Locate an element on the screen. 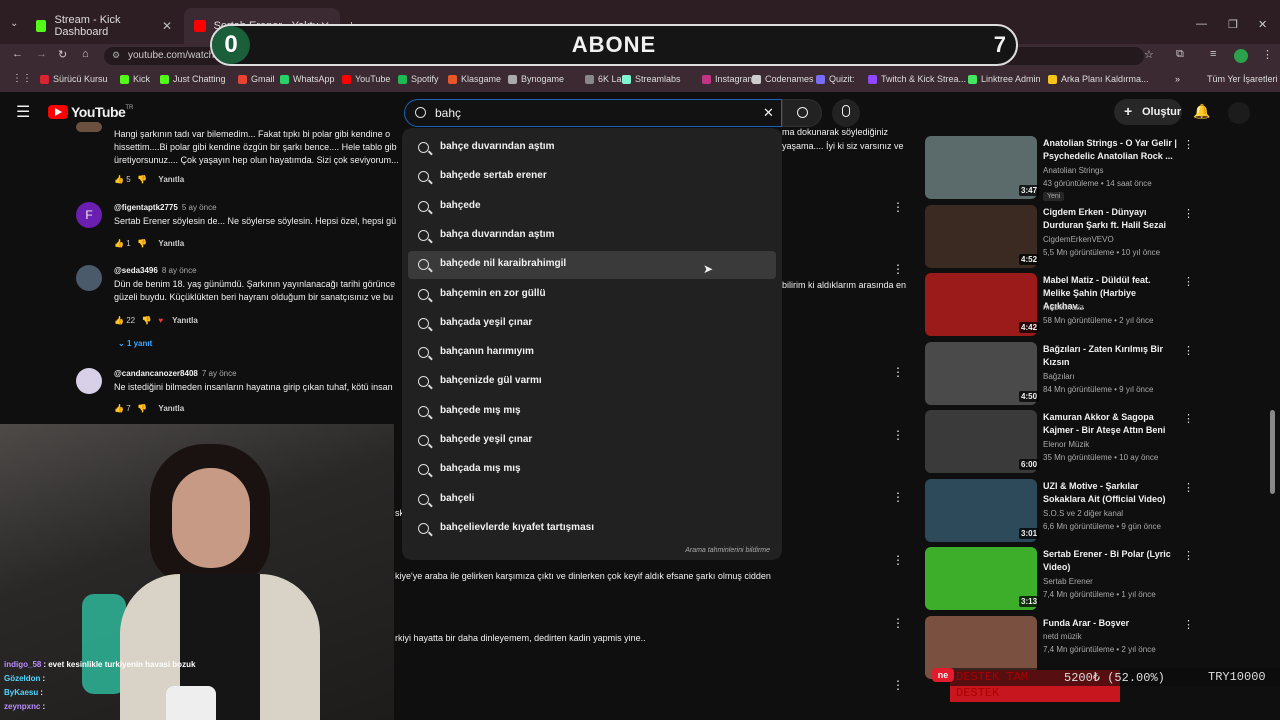 The width and height of the screenshot is (1280, 720). notifications-bell-icon: 🔔 is located at coordinates (1201, 111).